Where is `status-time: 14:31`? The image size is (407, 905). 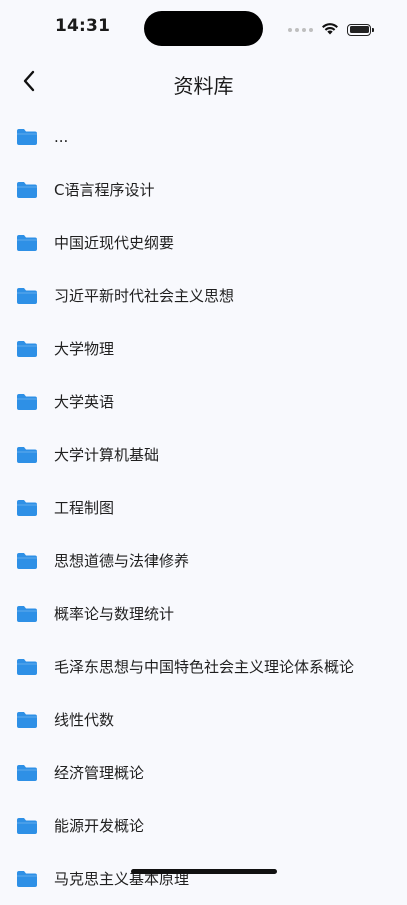 status-time: 14:31 is located at coordinates (82, 26).